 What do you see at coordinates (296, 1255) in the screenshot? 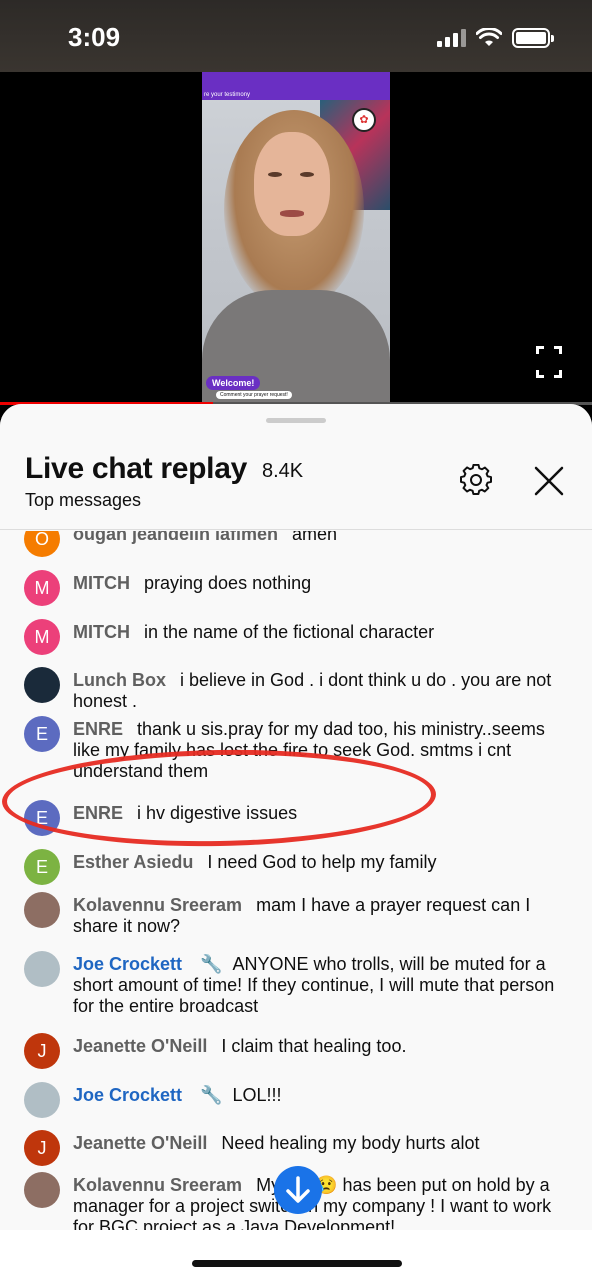
I see `home-bar-area` at bounding box center [296, 1255].